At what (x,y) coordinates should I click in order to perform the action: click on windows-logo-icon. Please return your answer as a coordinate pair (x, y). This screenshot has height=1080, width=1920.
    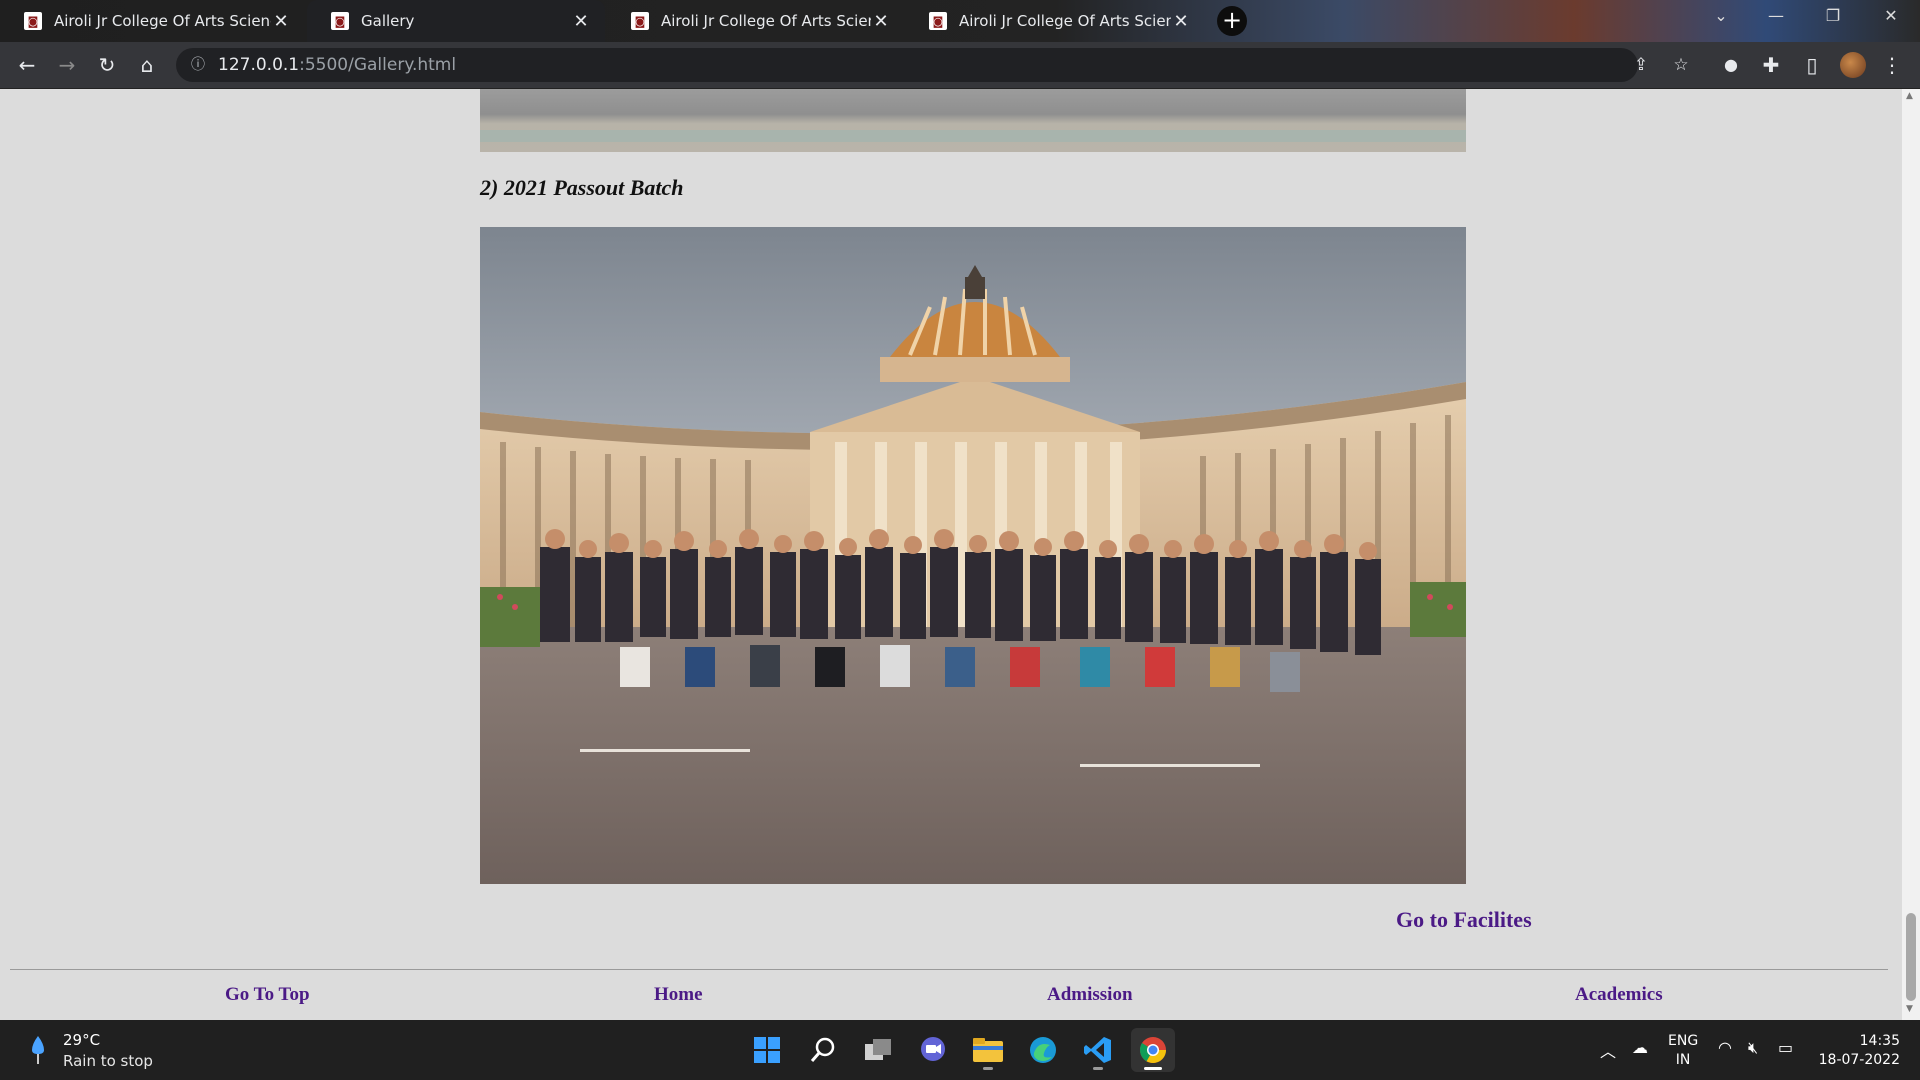
    Looking at the image, I should click on (767, 1050).